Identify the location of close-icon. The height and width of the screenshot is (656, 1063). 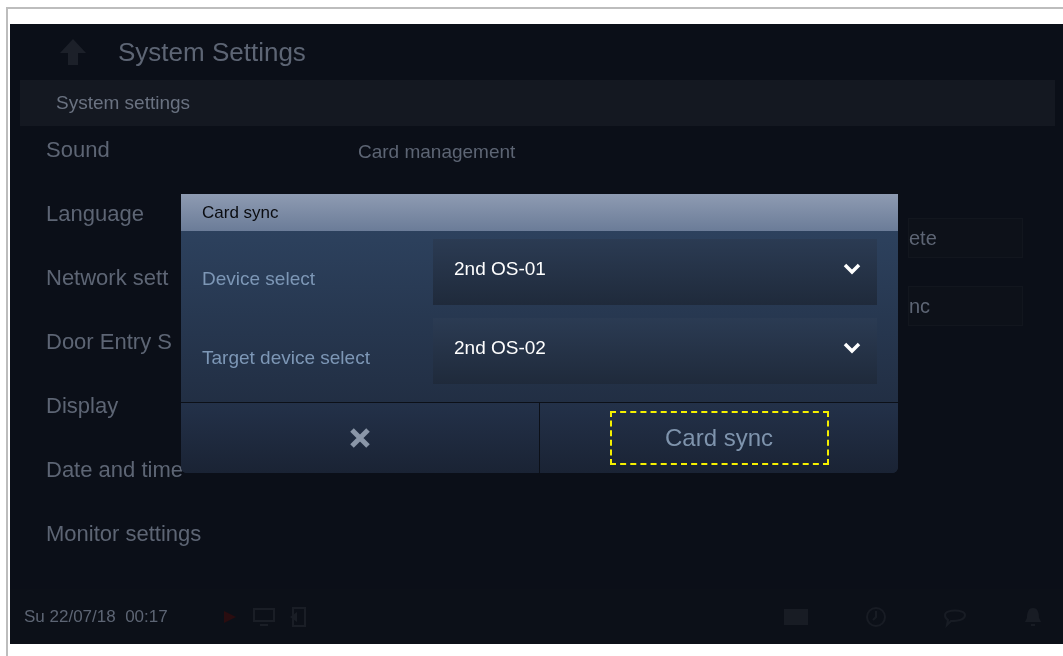
(360, 438).